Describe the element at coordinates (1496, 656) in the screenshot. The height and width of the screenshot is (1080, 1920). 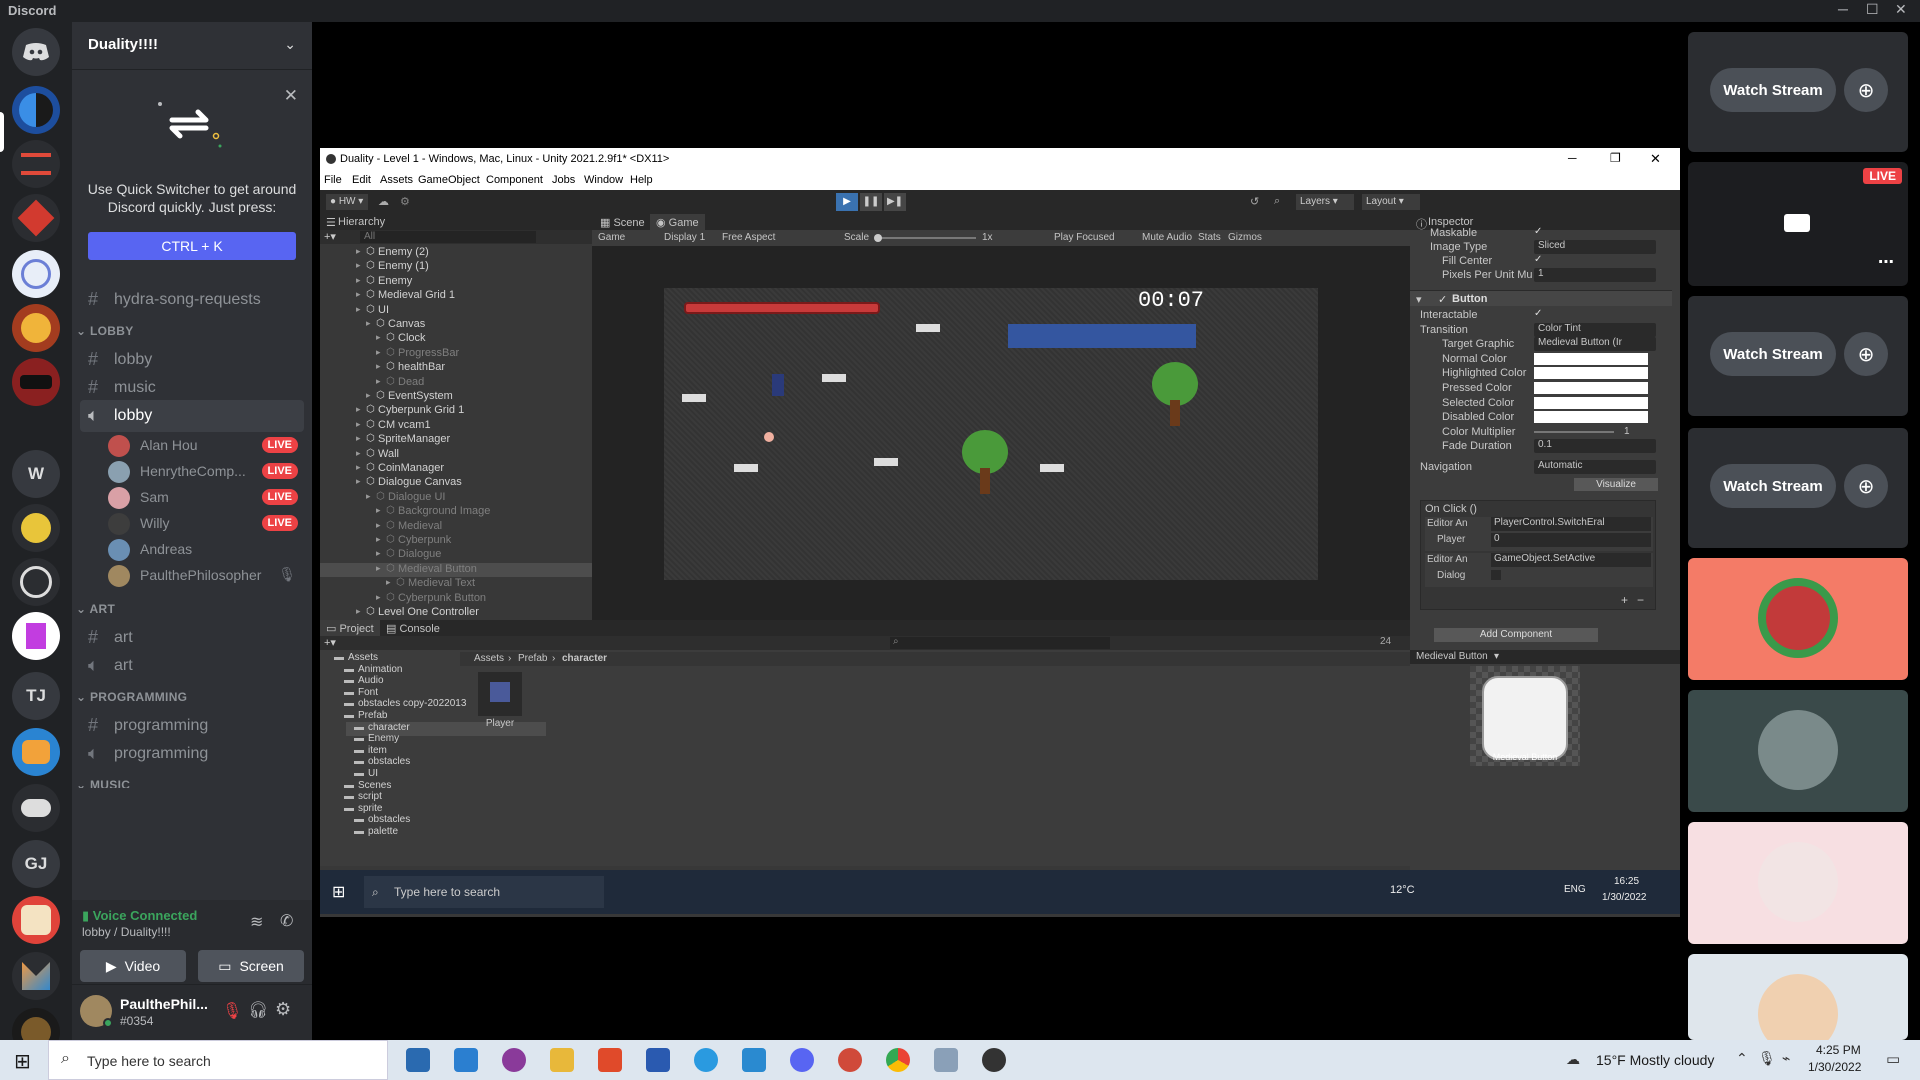
I see `chevron-down-icon: ▾` at that location.